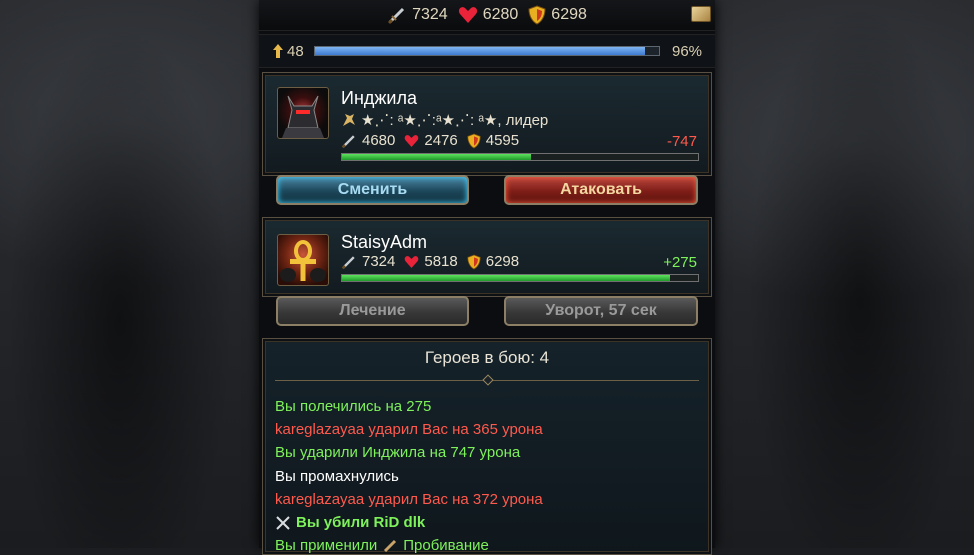  Describe the element at coordinates (441, 140) in the screenshot. I see `enemy-health: 2476` at that location.